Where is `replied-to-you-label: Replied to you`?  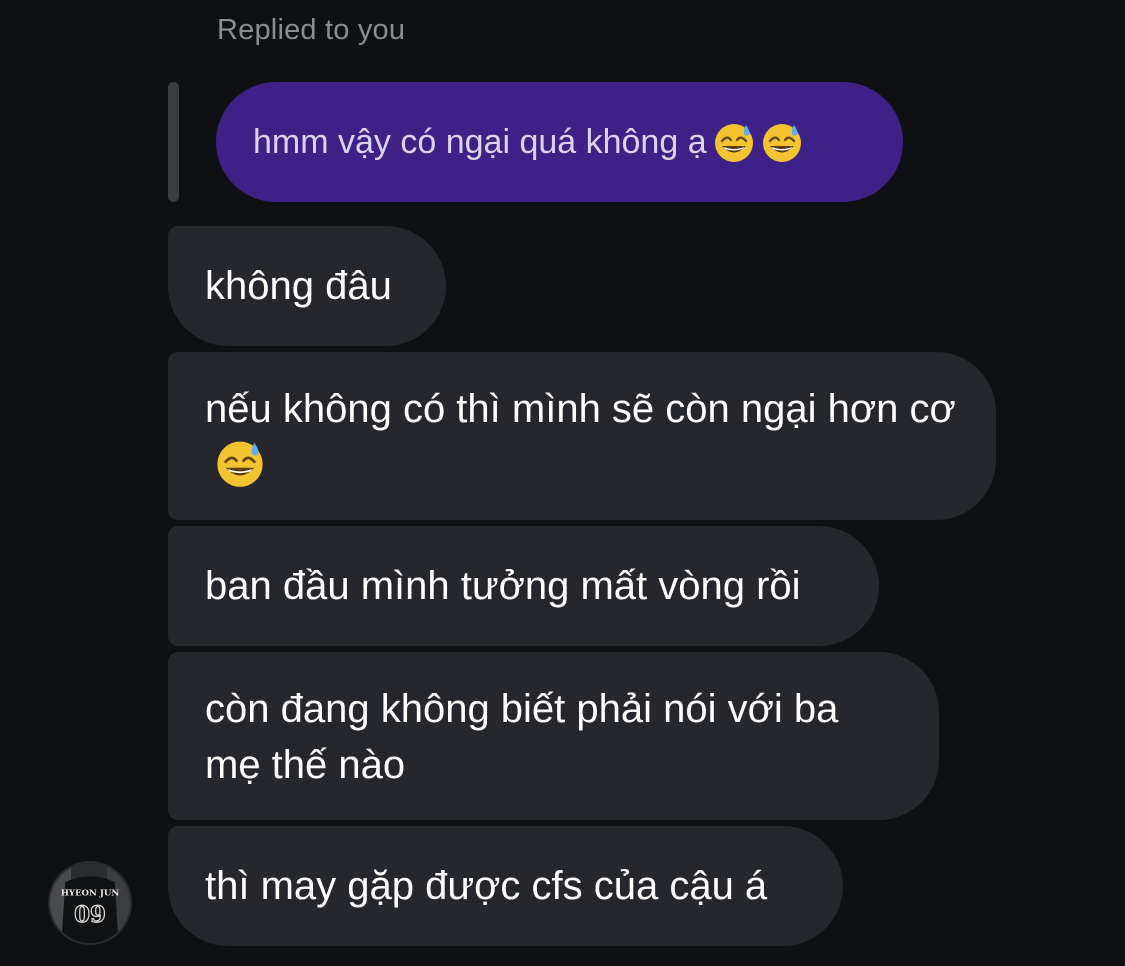
replied-to-you-label: Replied to you is located at coordinates (311, 30).